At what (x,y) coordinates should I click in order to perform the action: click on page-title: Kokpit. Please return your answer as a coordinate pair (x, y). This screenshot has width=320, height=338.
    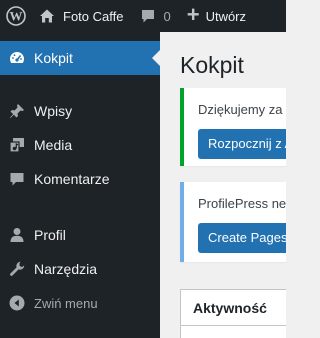
    Looking at the image, I should click on (212, 65).